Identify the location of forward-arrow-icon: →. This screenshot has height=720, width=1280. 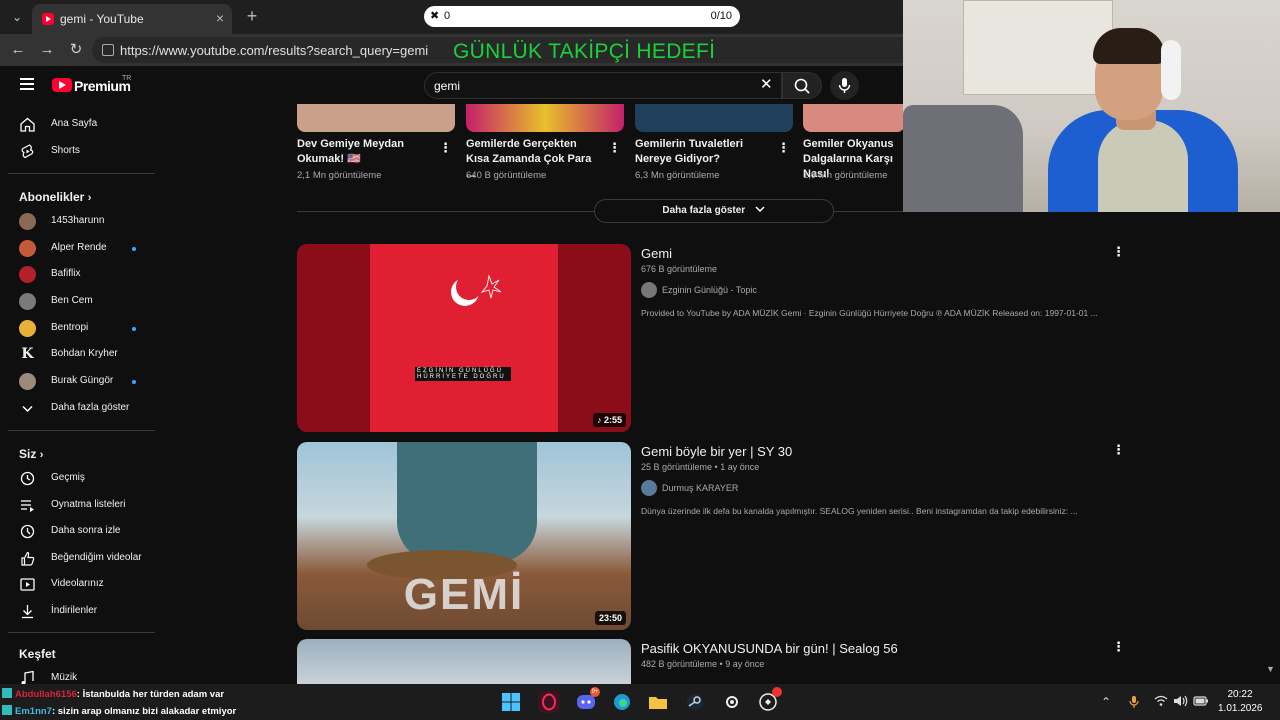
(47, 50).